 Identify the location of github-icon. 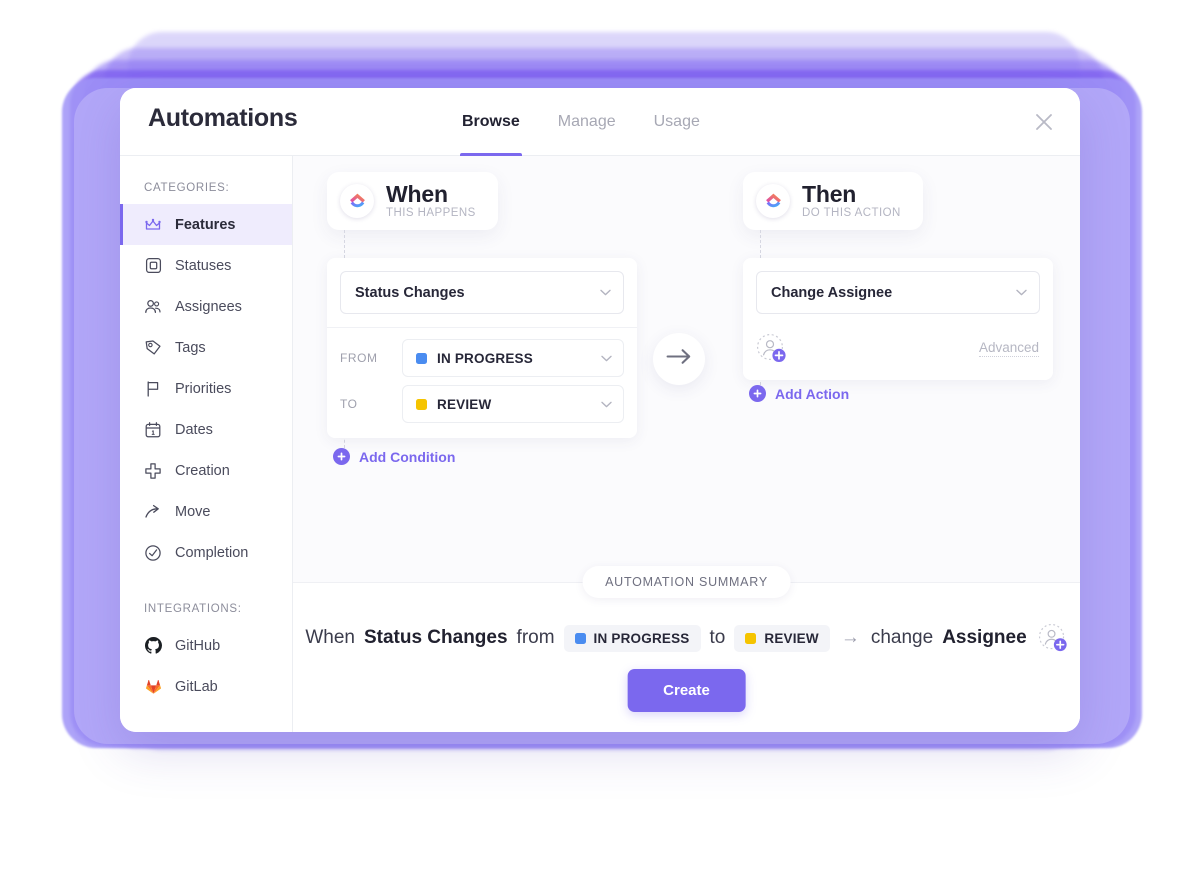
(153, 646).